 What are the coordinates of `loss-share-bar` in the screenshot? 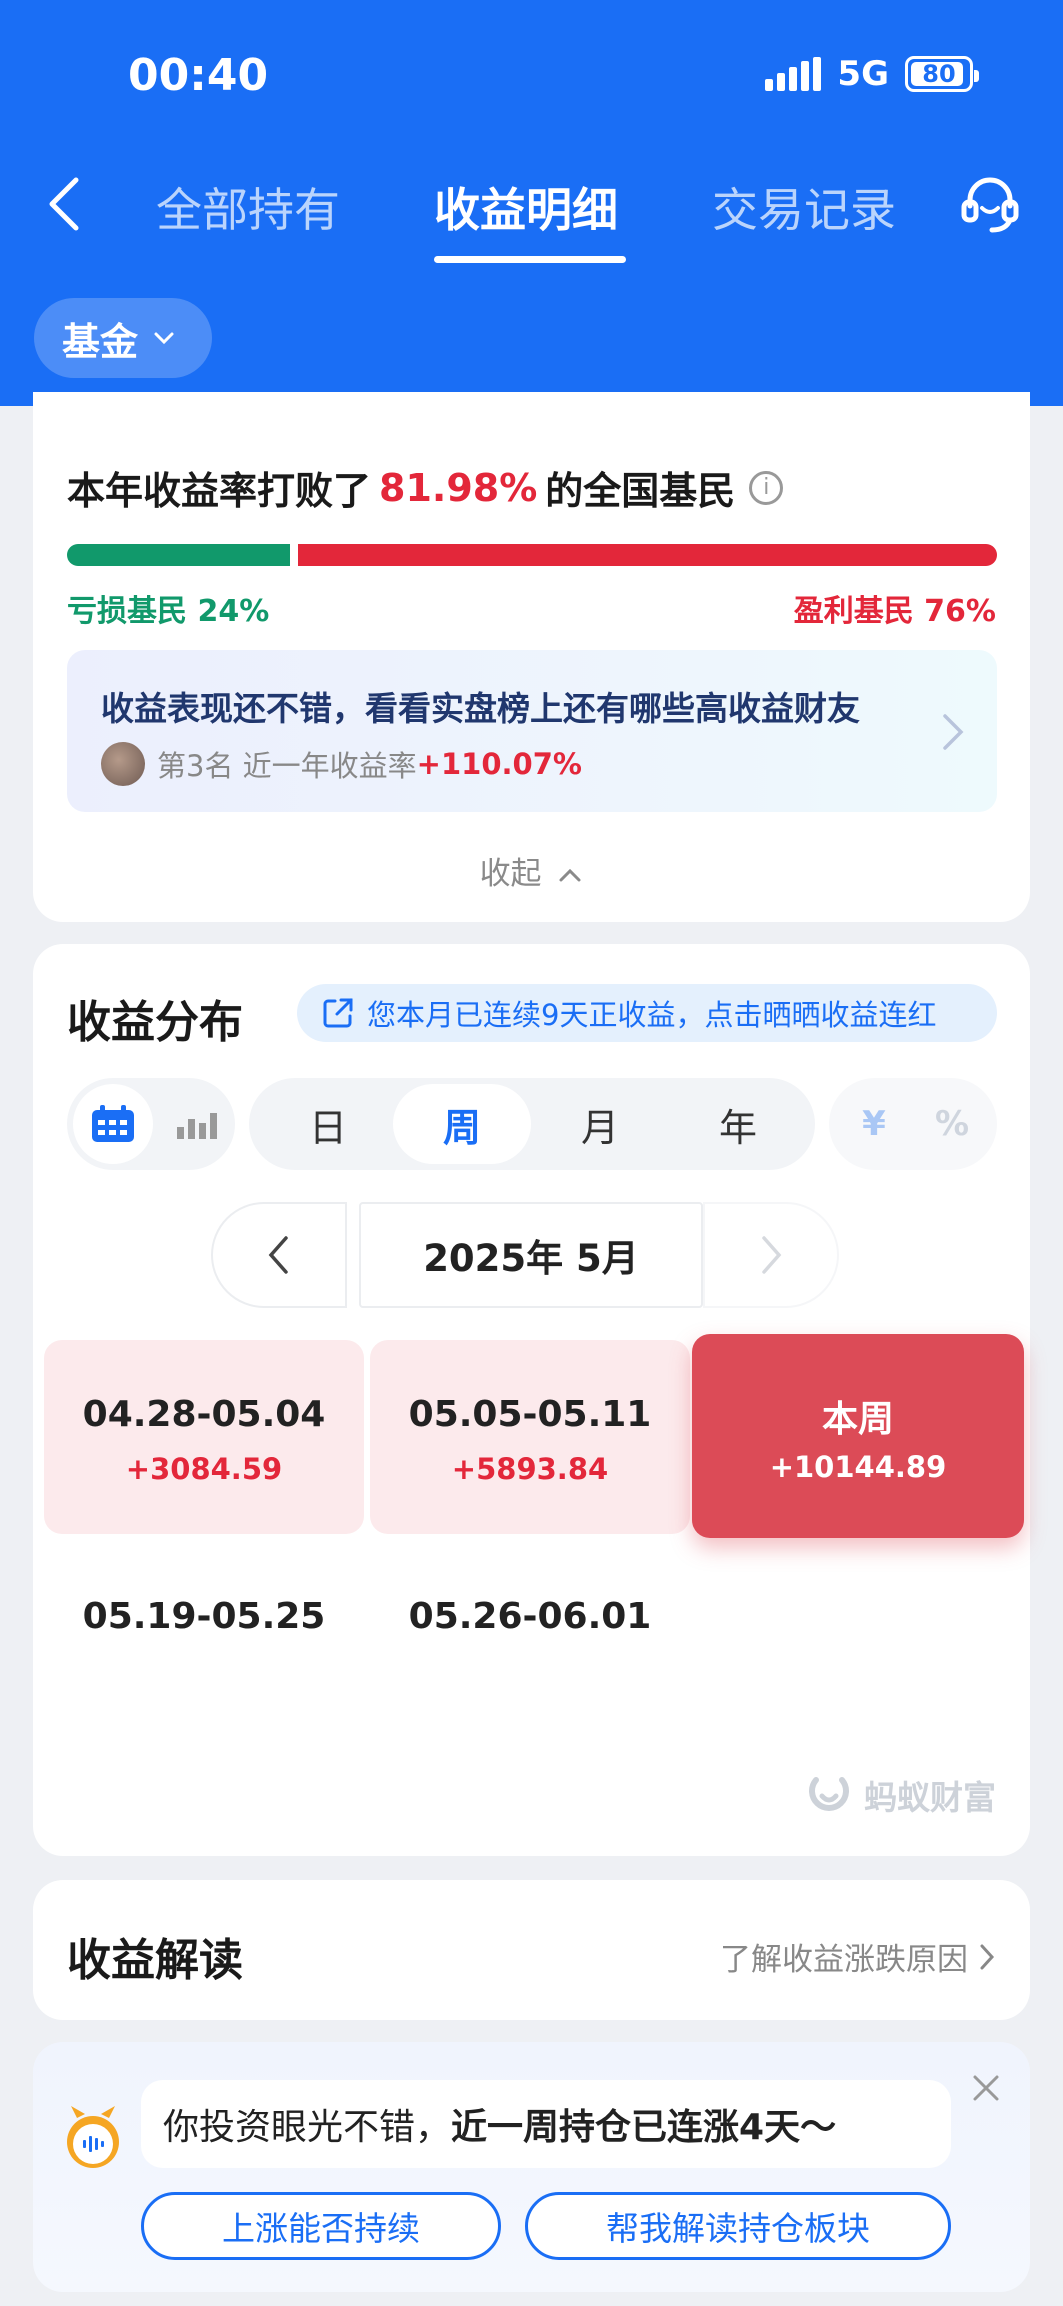 It's located at (178, 555).